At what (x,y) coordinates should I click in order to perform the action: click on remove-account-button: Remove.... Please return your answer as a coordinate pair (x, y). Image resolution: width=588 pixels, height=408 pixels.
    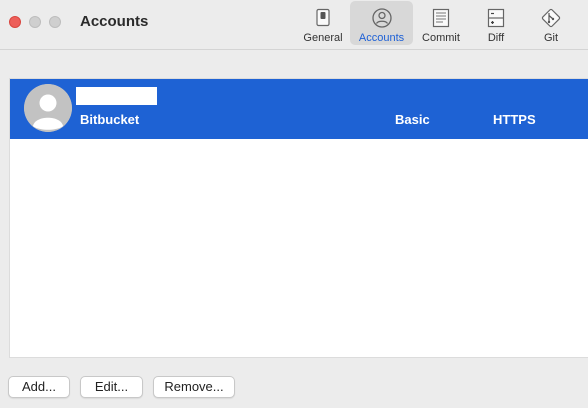
    Looking at the image, I should click on (194, 387).